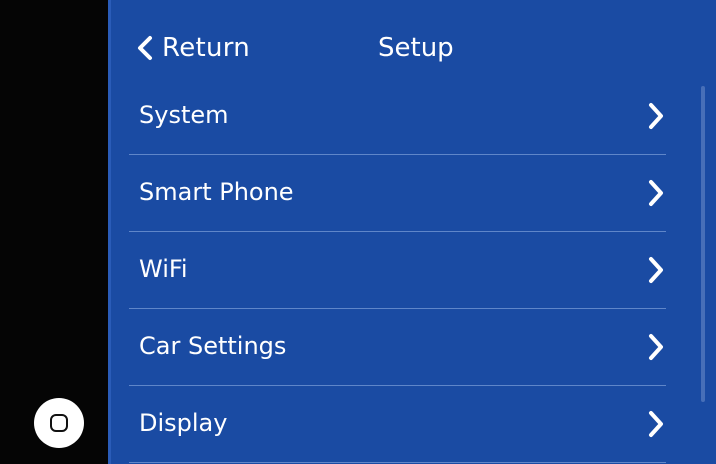 The height and width of the screenshot is (464, 716). Describe the element at coordinates (397, 193) in the screenshot. I see `menu-item-smart-phone: Smart Phone` at that location.